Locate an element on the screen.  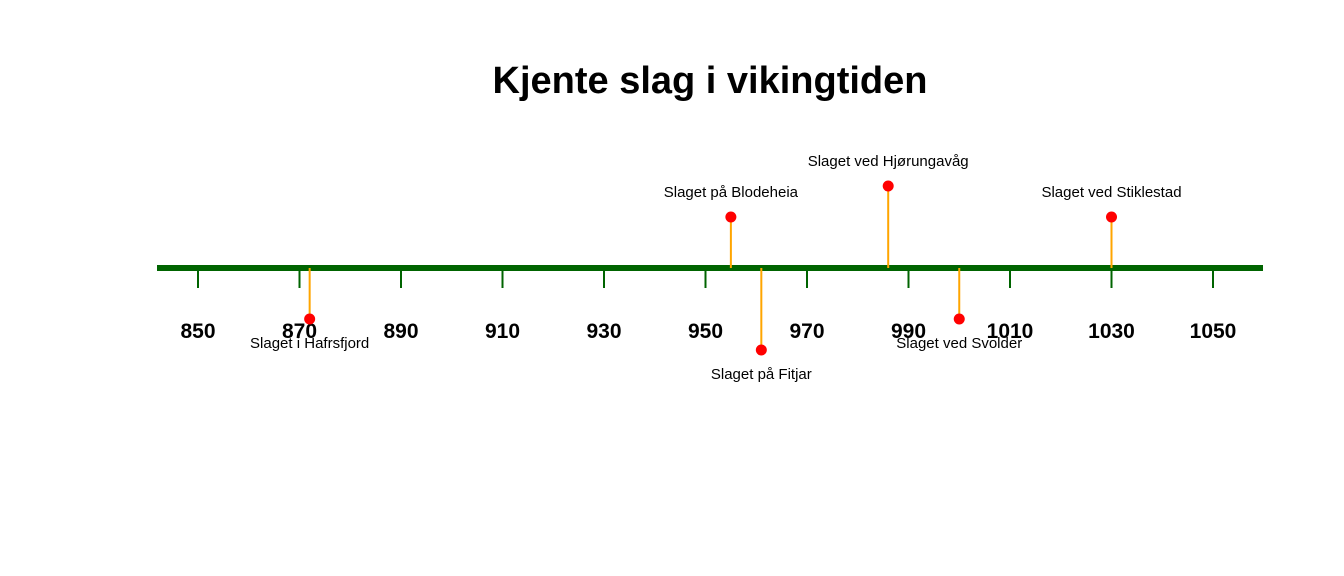
tick-label: 1030 is located at coordinates (1111, 331).